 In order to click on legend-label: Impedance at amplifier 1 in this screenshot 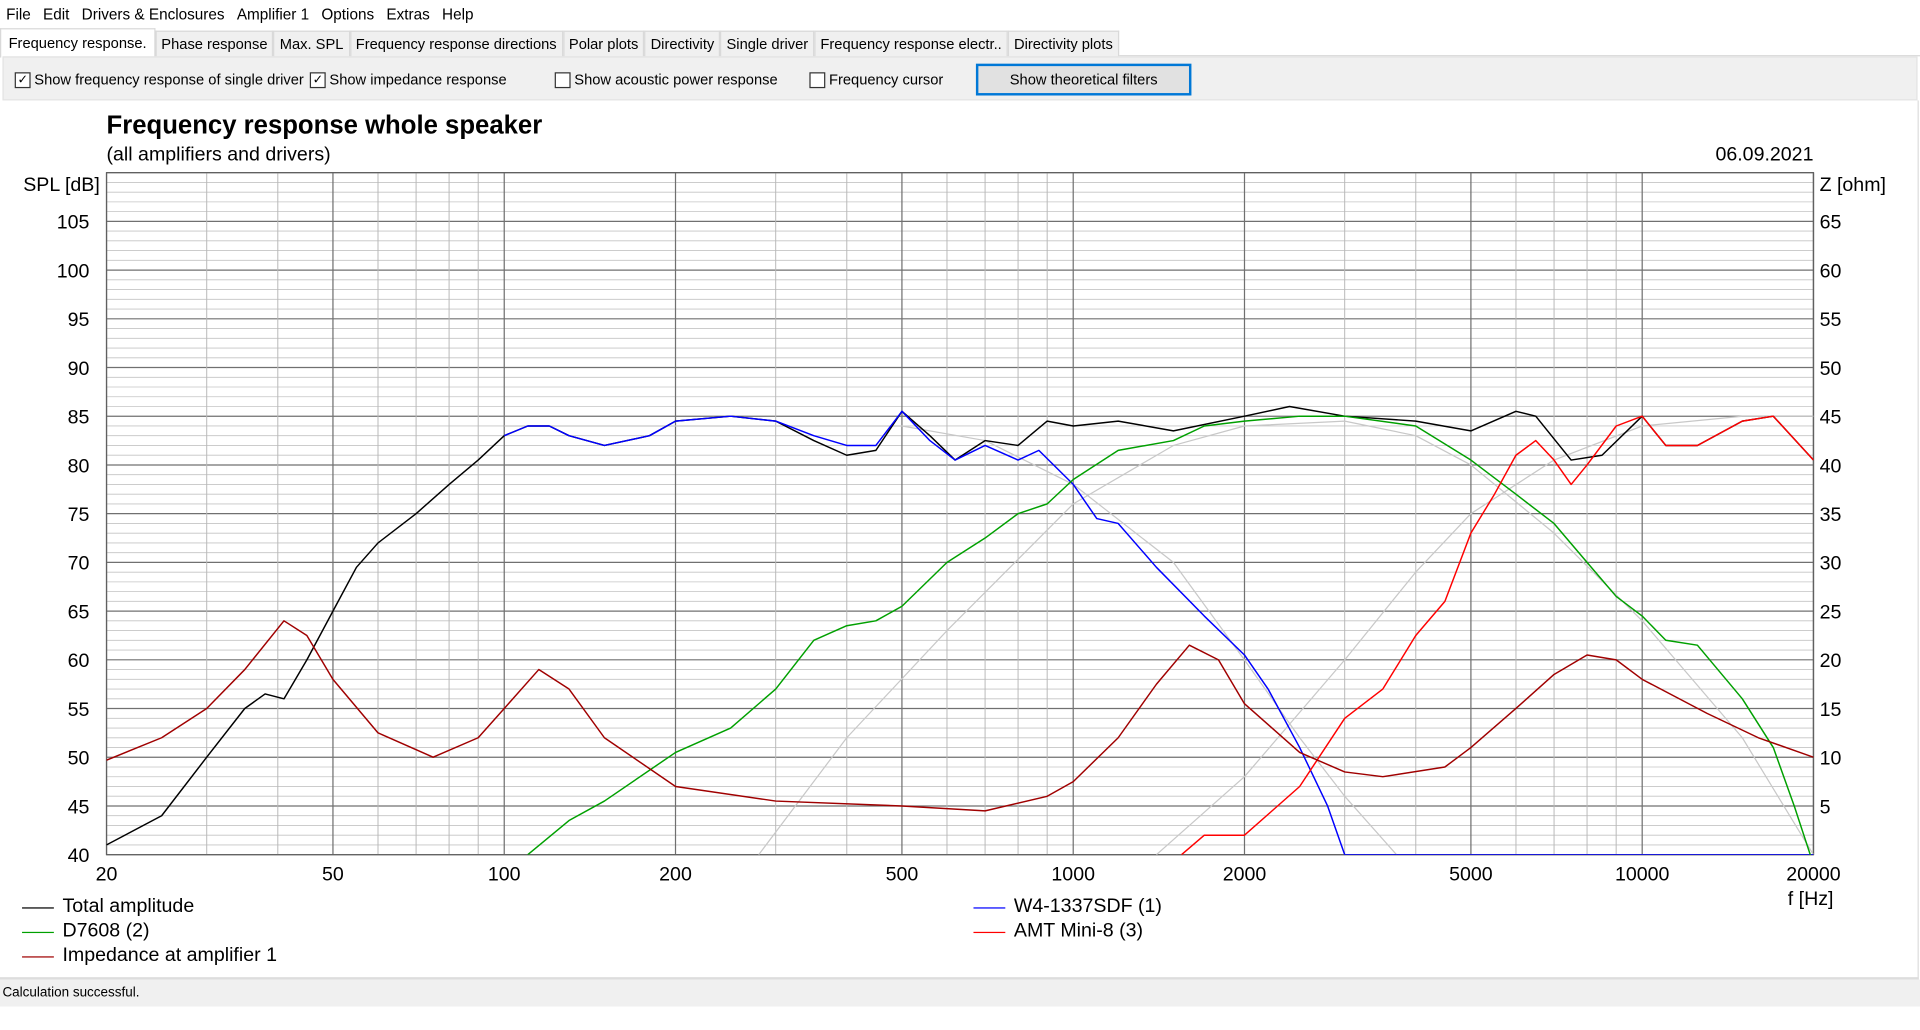, I will do `click(169, 956)`.